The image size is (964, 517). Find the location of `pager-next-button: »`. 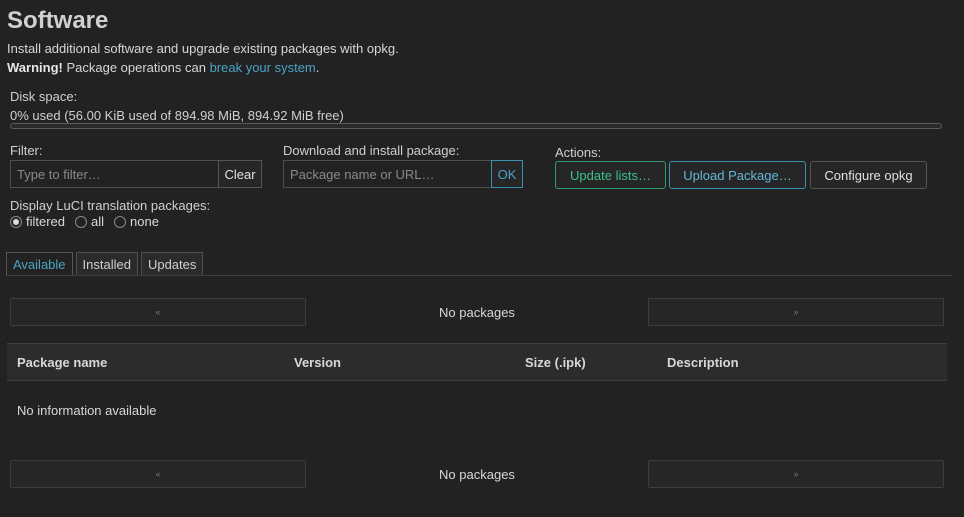

pager-next-button: » is located at coordinates (796, 312).